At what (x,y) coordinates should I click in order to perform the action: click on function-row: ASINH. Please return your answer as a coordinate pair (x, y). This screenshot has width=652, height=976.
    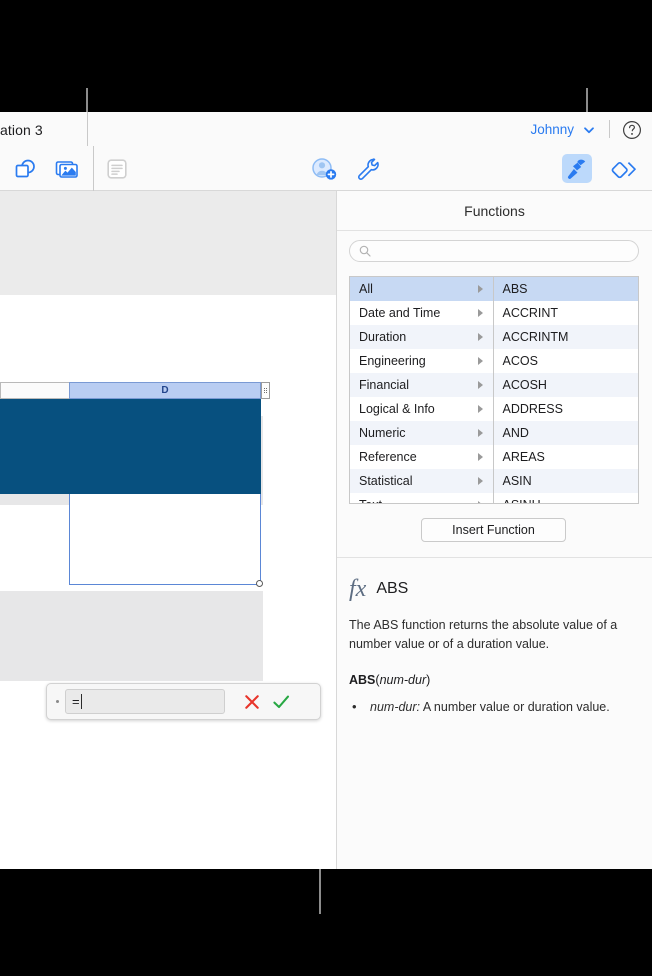
    Looking at the image, I should click on (566, 498).